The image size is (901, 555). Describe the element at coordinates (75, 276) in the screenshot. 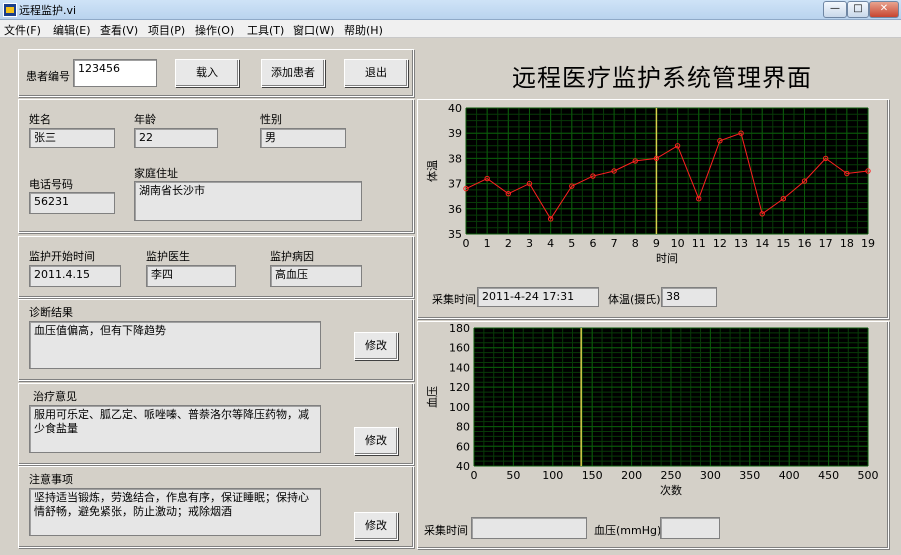

I see `monitor-start-field: 2011.4.15` at that location.